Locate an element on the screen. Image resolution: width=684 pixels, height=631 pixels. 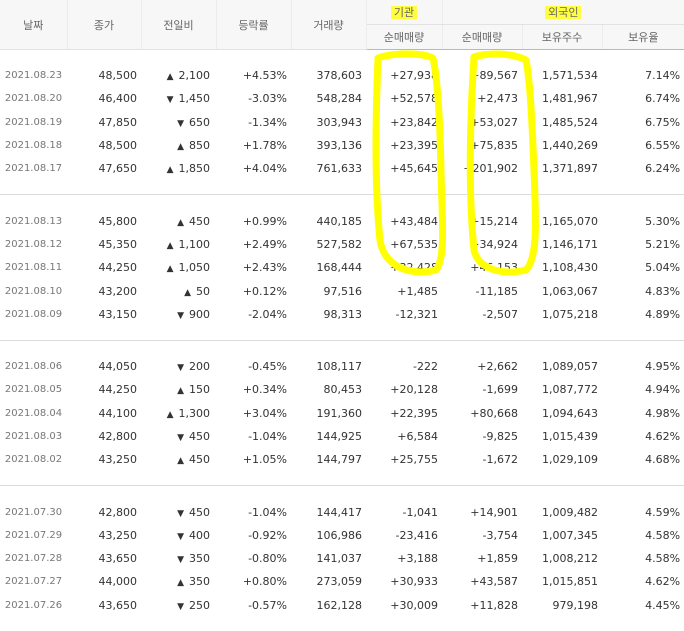
header-holdings: 보유주수 is located at coordinates (562, 37).